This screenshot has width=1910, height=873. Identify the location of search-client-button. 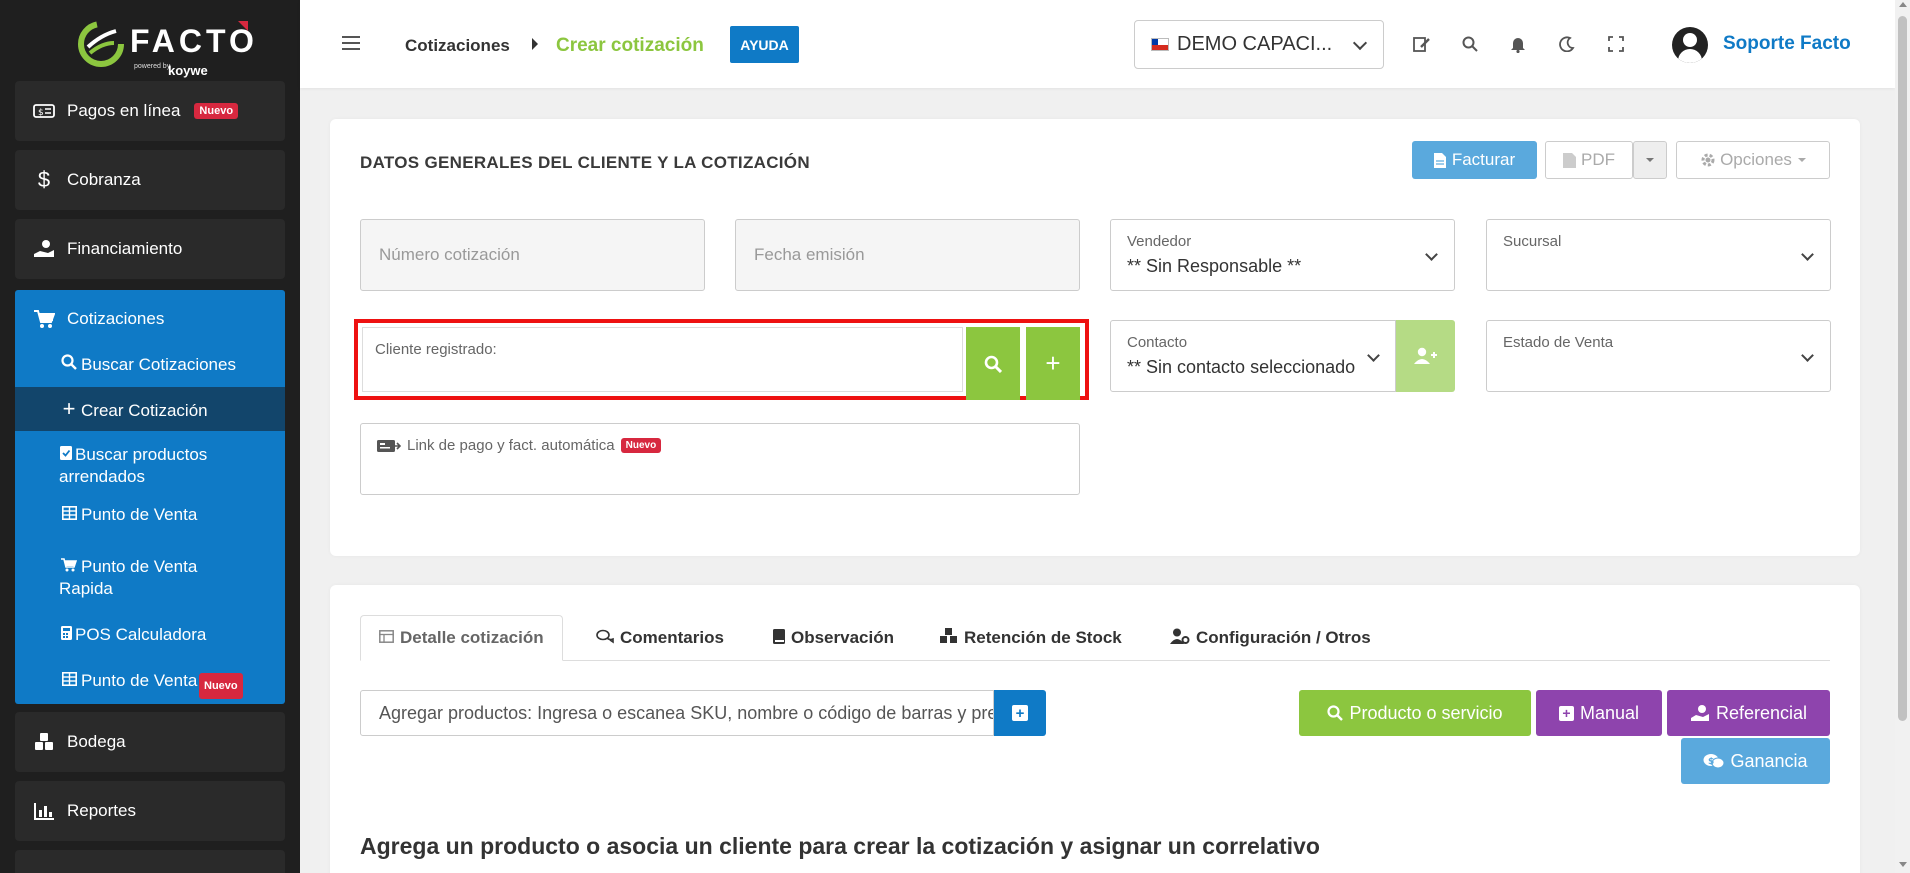
(993, 363).